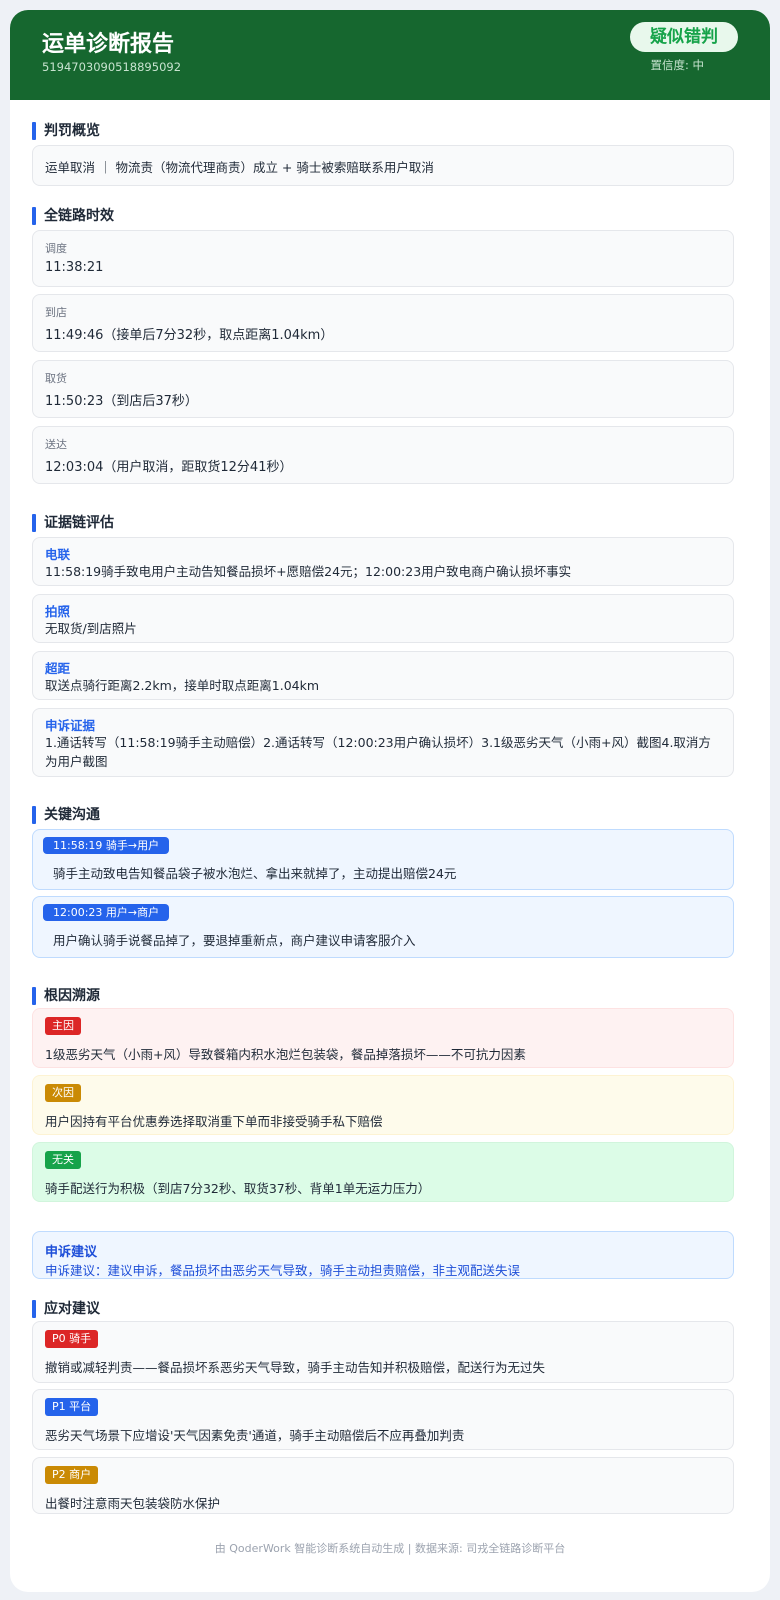  Describe the element at coordinates (234, 940) in the screenshot. I see `communication-body: 用户确认骑手说餐品掉了，要退掉重新点，商户建议申请客服介入` at that location.